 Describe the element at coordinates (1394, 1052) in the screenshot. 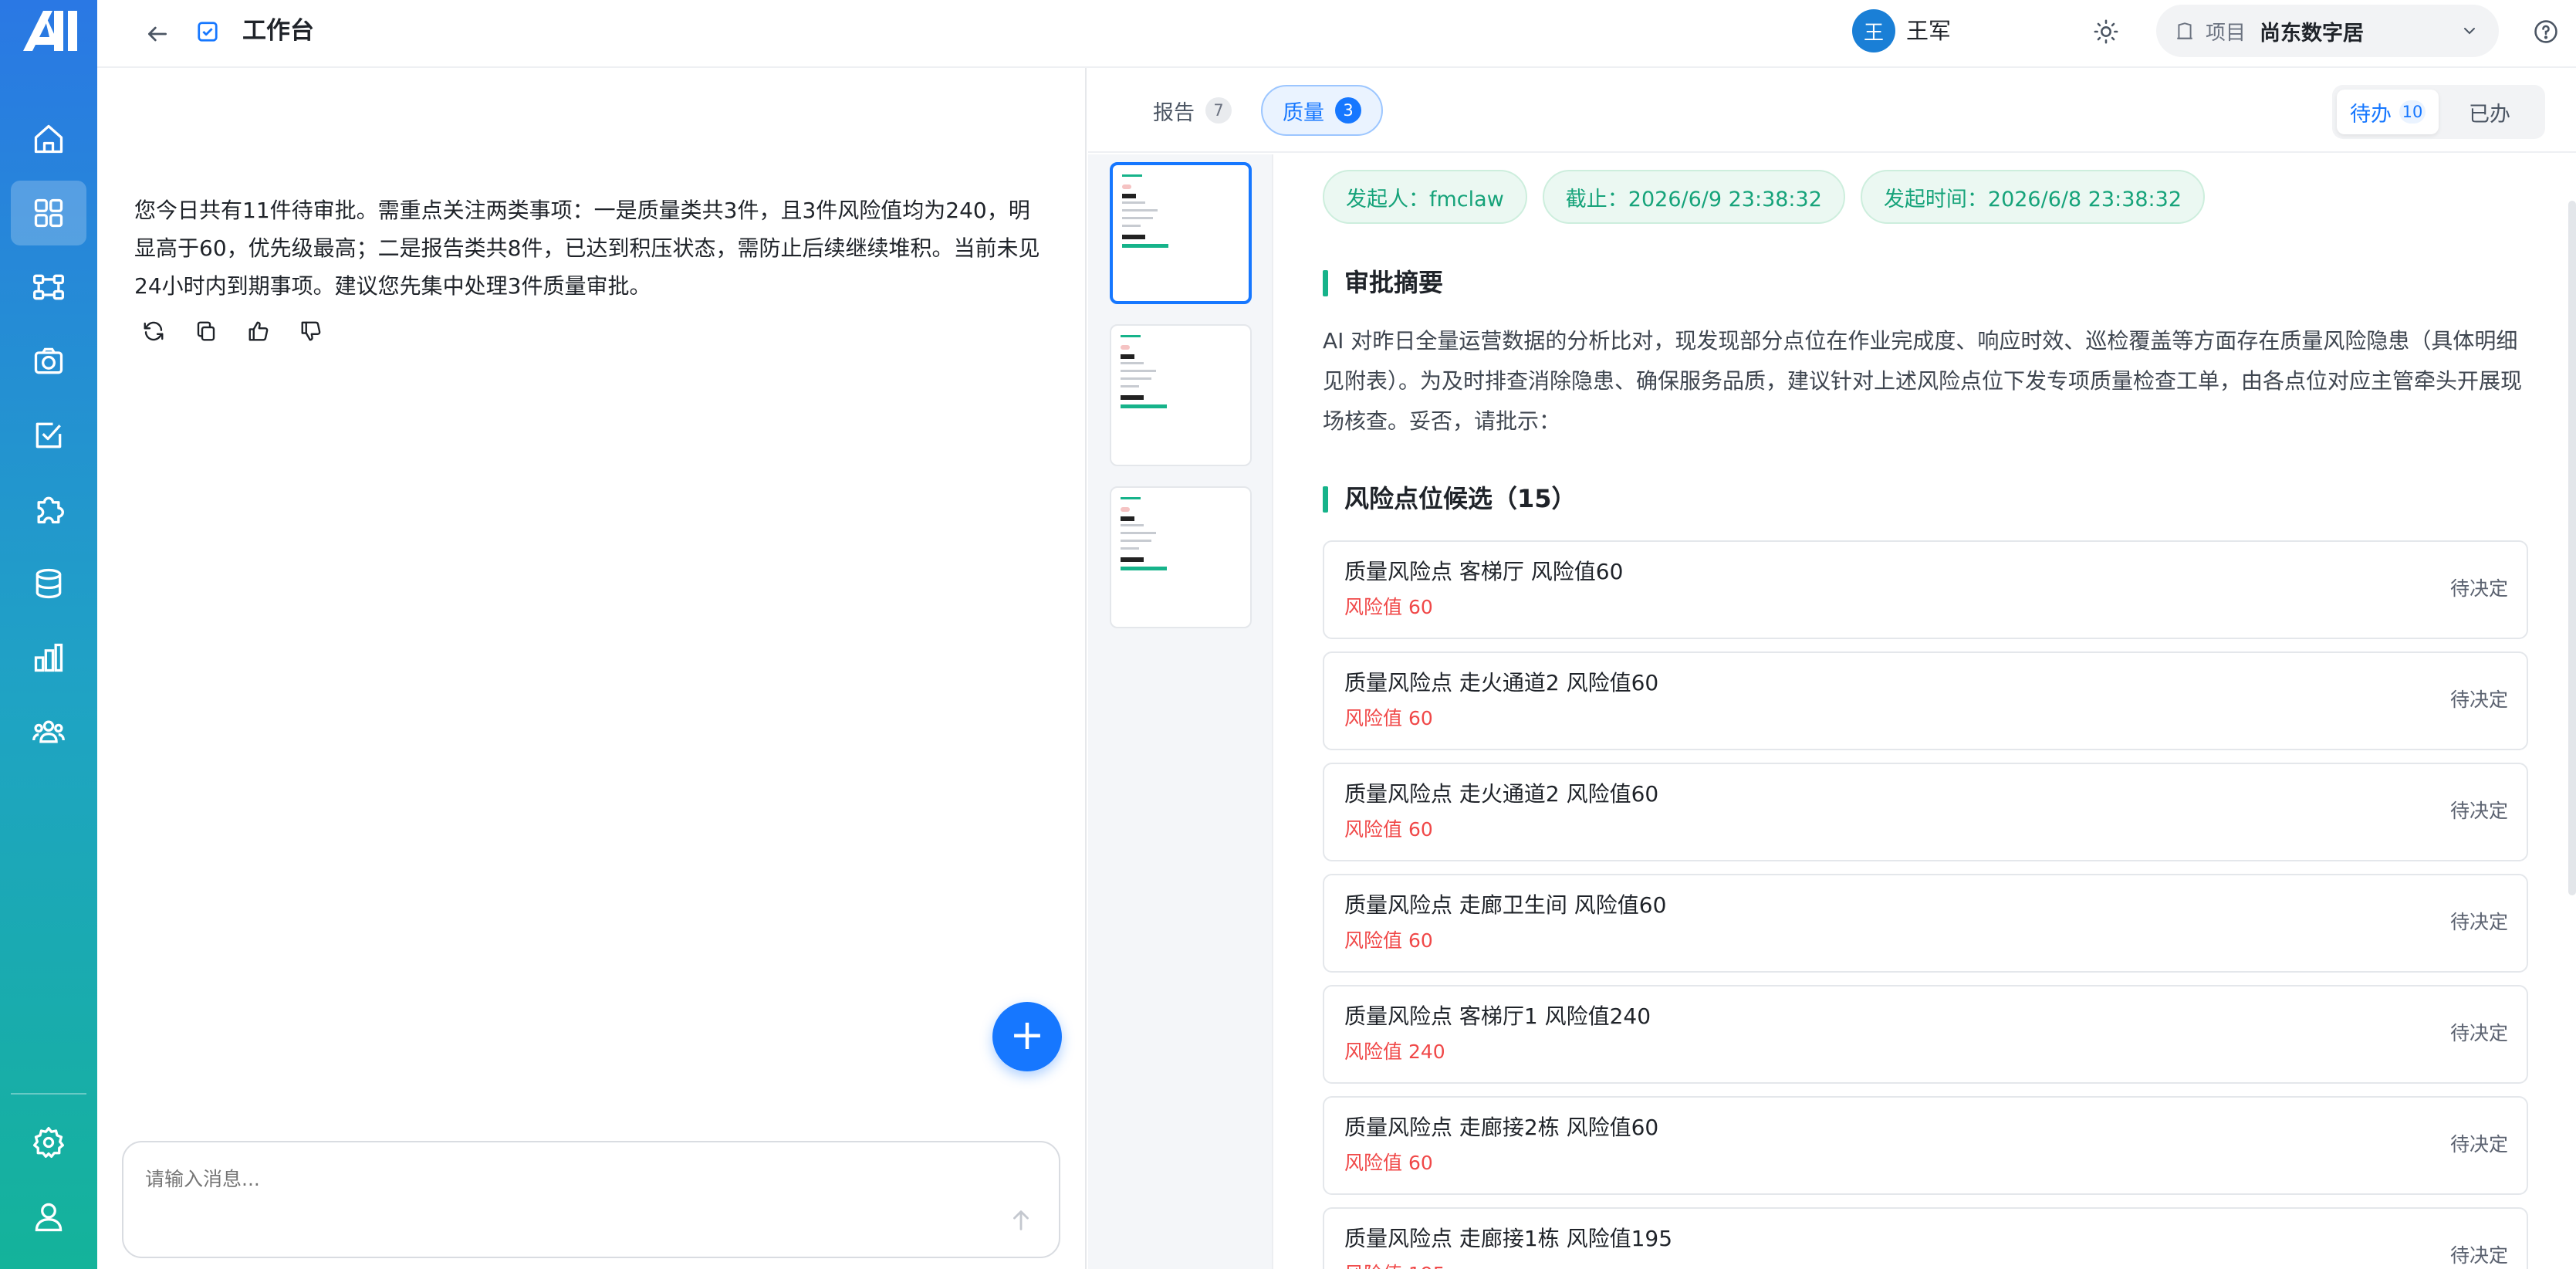

I see `risk-value: 风险值 240` at that location.